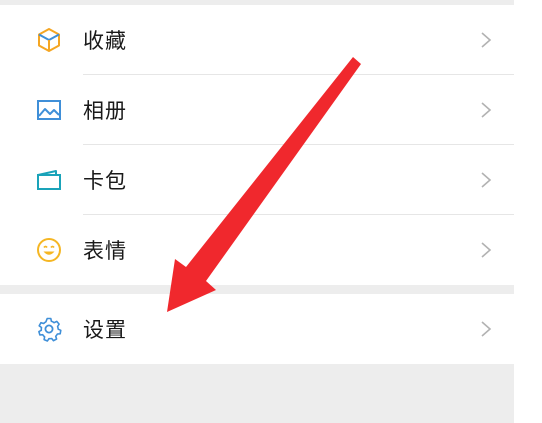 This screenshot has height=423, width=542. Describe the element at coordinates (49, 250) in the screenshot. I see `smiley-face-icon` at that location.